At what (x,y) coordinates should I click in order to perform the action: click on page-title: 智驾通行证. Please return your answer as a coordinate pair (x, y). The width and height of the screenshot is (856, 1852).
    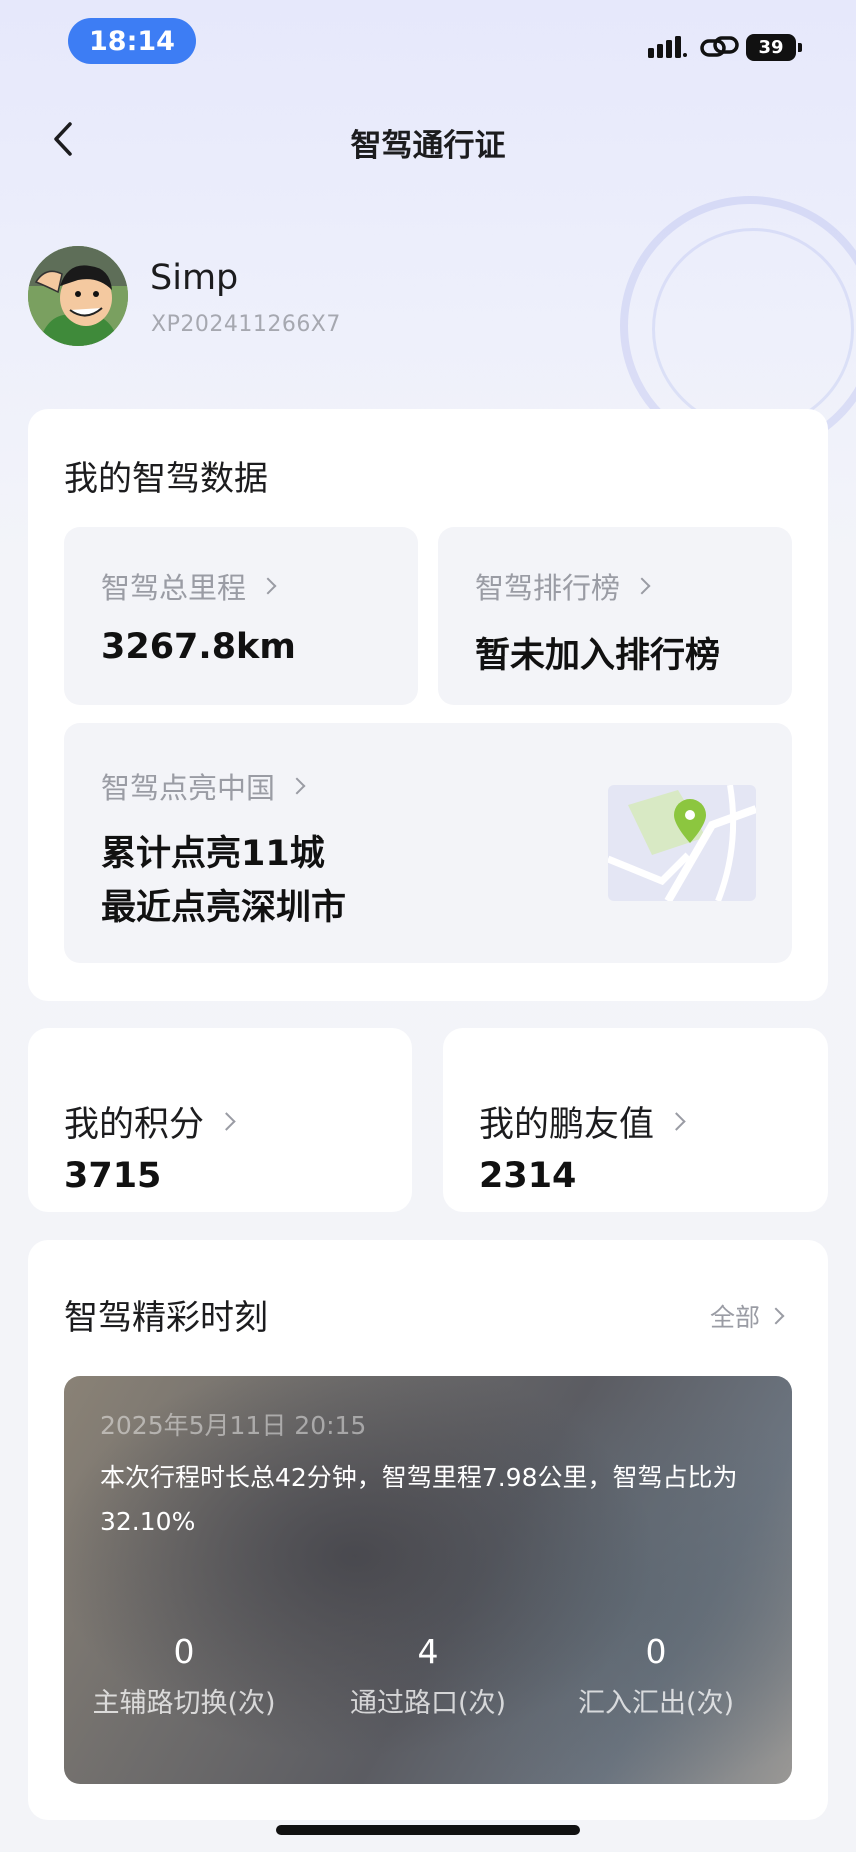
    Looking at the image, I should click on (428, 146).